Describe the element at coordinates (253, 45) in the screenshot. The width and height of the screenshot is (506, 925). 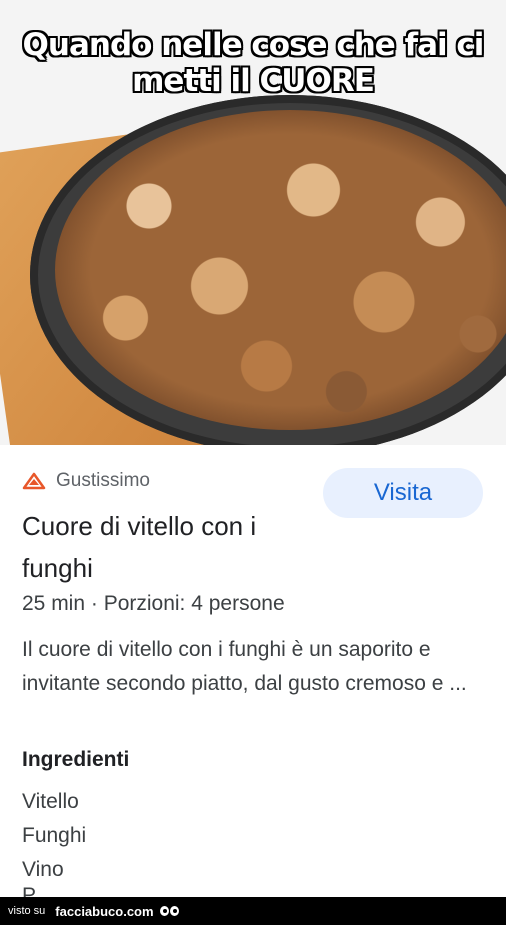
I see `meme-caption-line-1: Quando nelle cose che fai ci` at that location.